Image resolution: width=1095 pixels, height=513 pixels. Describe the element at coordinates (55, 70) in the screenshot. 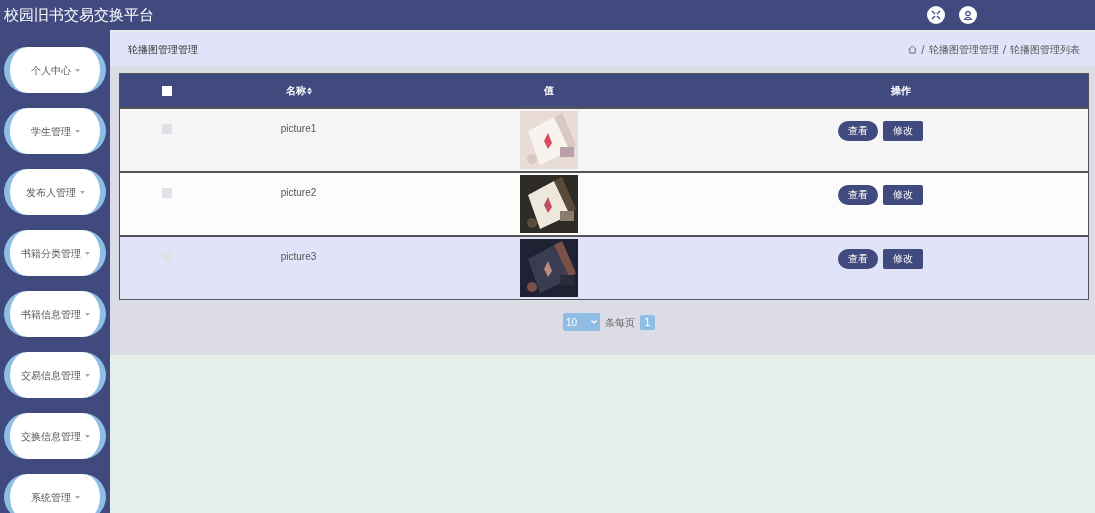

I see `sidebar-menu-item: 个人中心` at that location.